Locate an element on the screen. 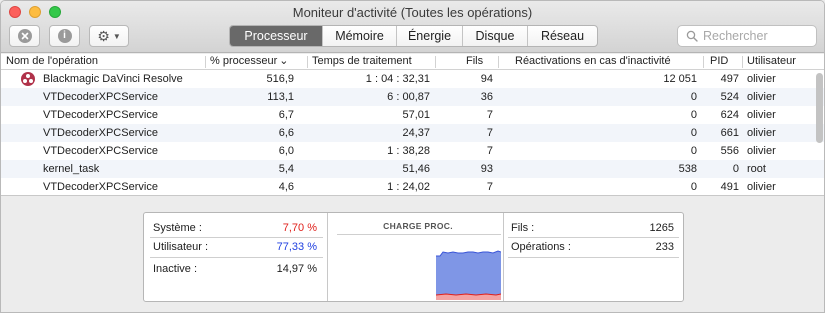 The image size is (825, 313). tab-reseau: Réseau is located at coordinates (562, 36).